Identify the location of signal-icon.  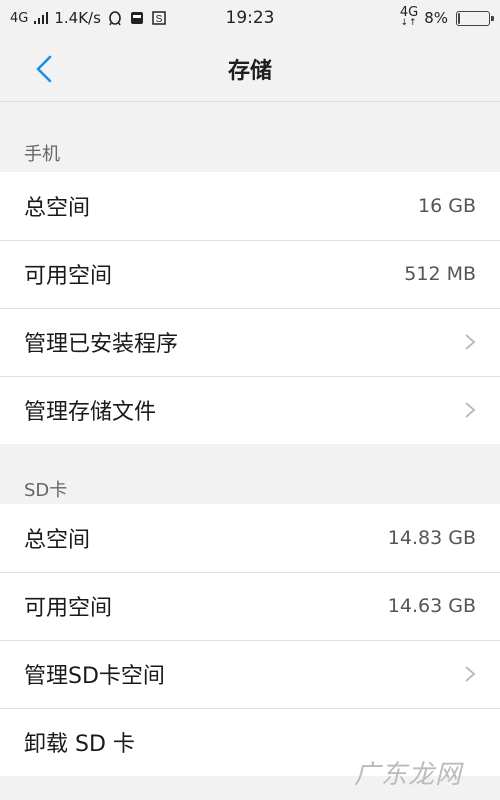
(41, 18).